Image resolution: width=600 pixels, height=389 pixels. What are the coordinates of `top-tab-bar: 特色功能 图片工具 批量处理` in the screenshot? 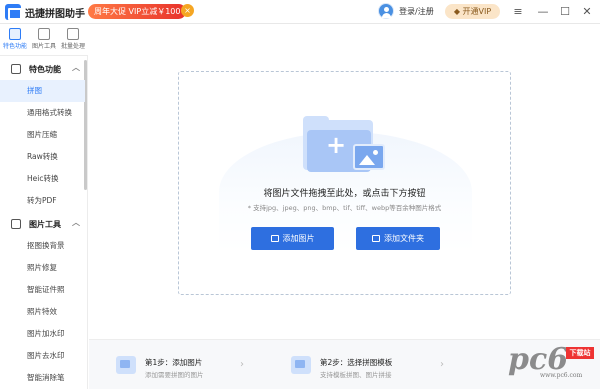 It's located at (44, 40).